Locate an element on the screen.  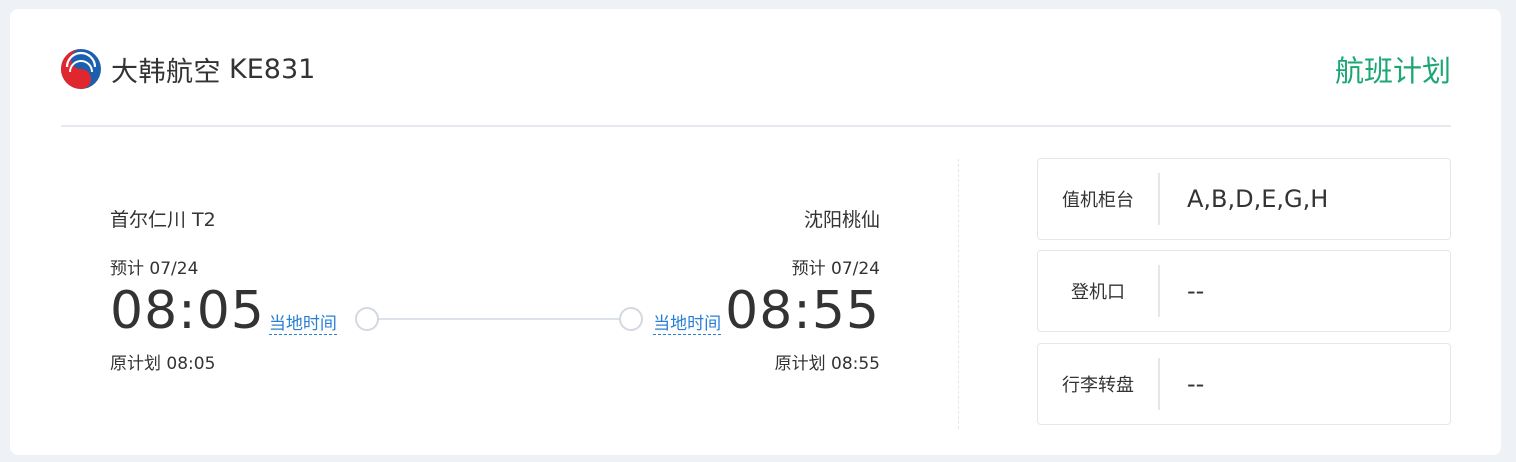
departure-scheduled-date: 预计 07/24 is located at coordinates (154, 269).